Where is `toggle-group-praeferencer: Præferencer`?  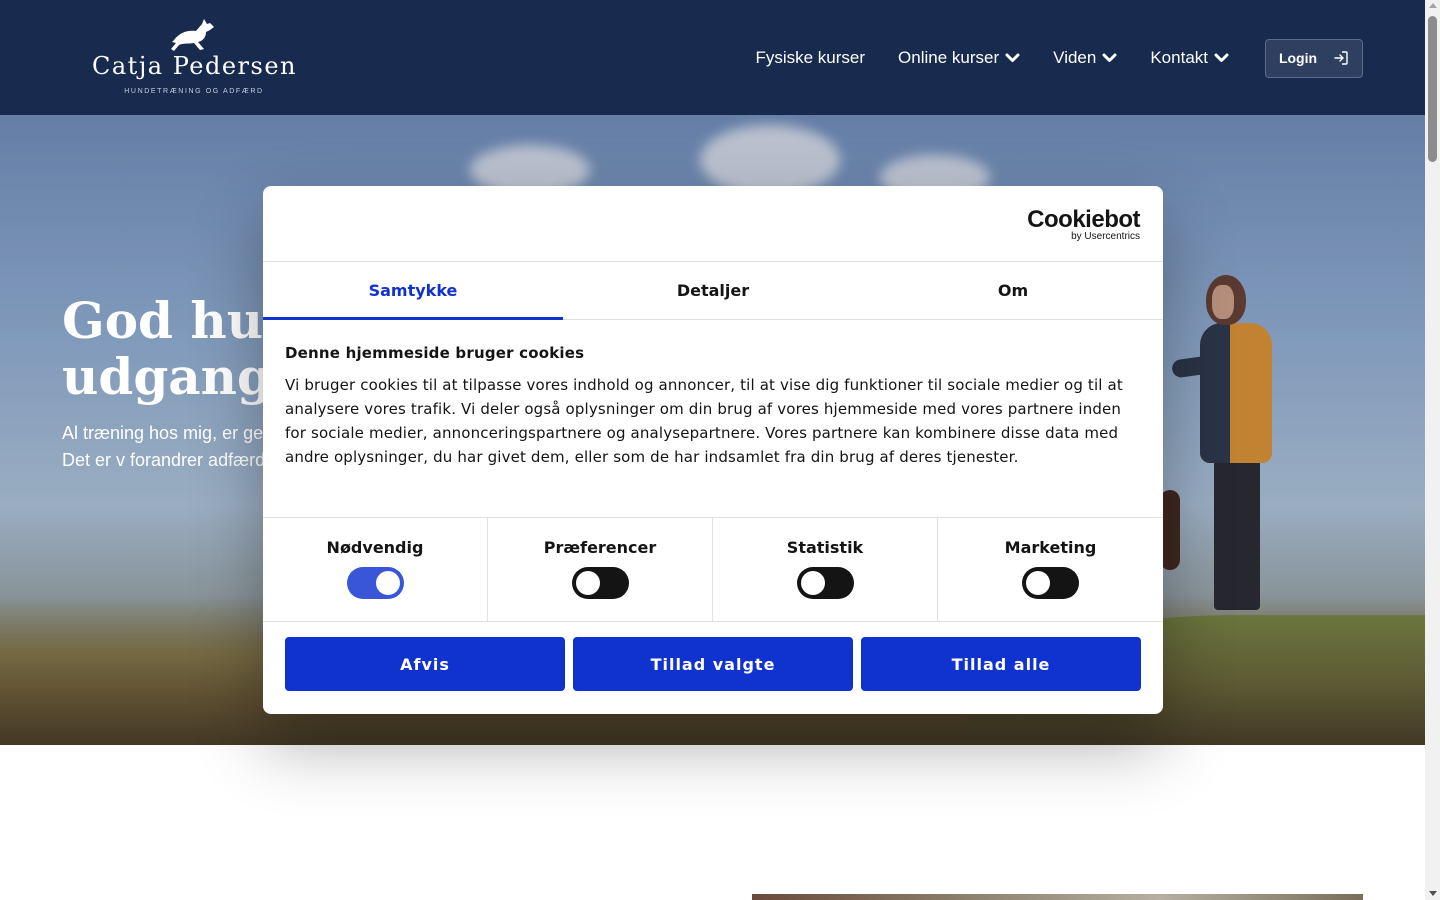 toggle-group-praeferencer: Præferencer is located at coordinates (600, 569).